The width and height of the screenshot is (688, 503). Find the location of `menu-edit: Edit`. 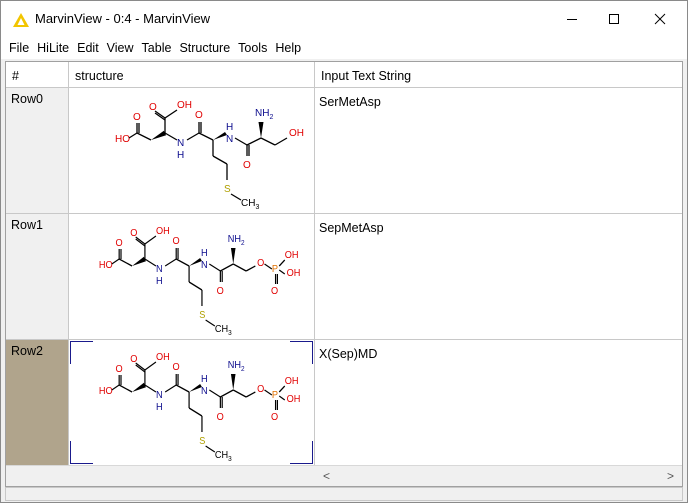

menu-edit: Edit is located at coordinates (88, 48).